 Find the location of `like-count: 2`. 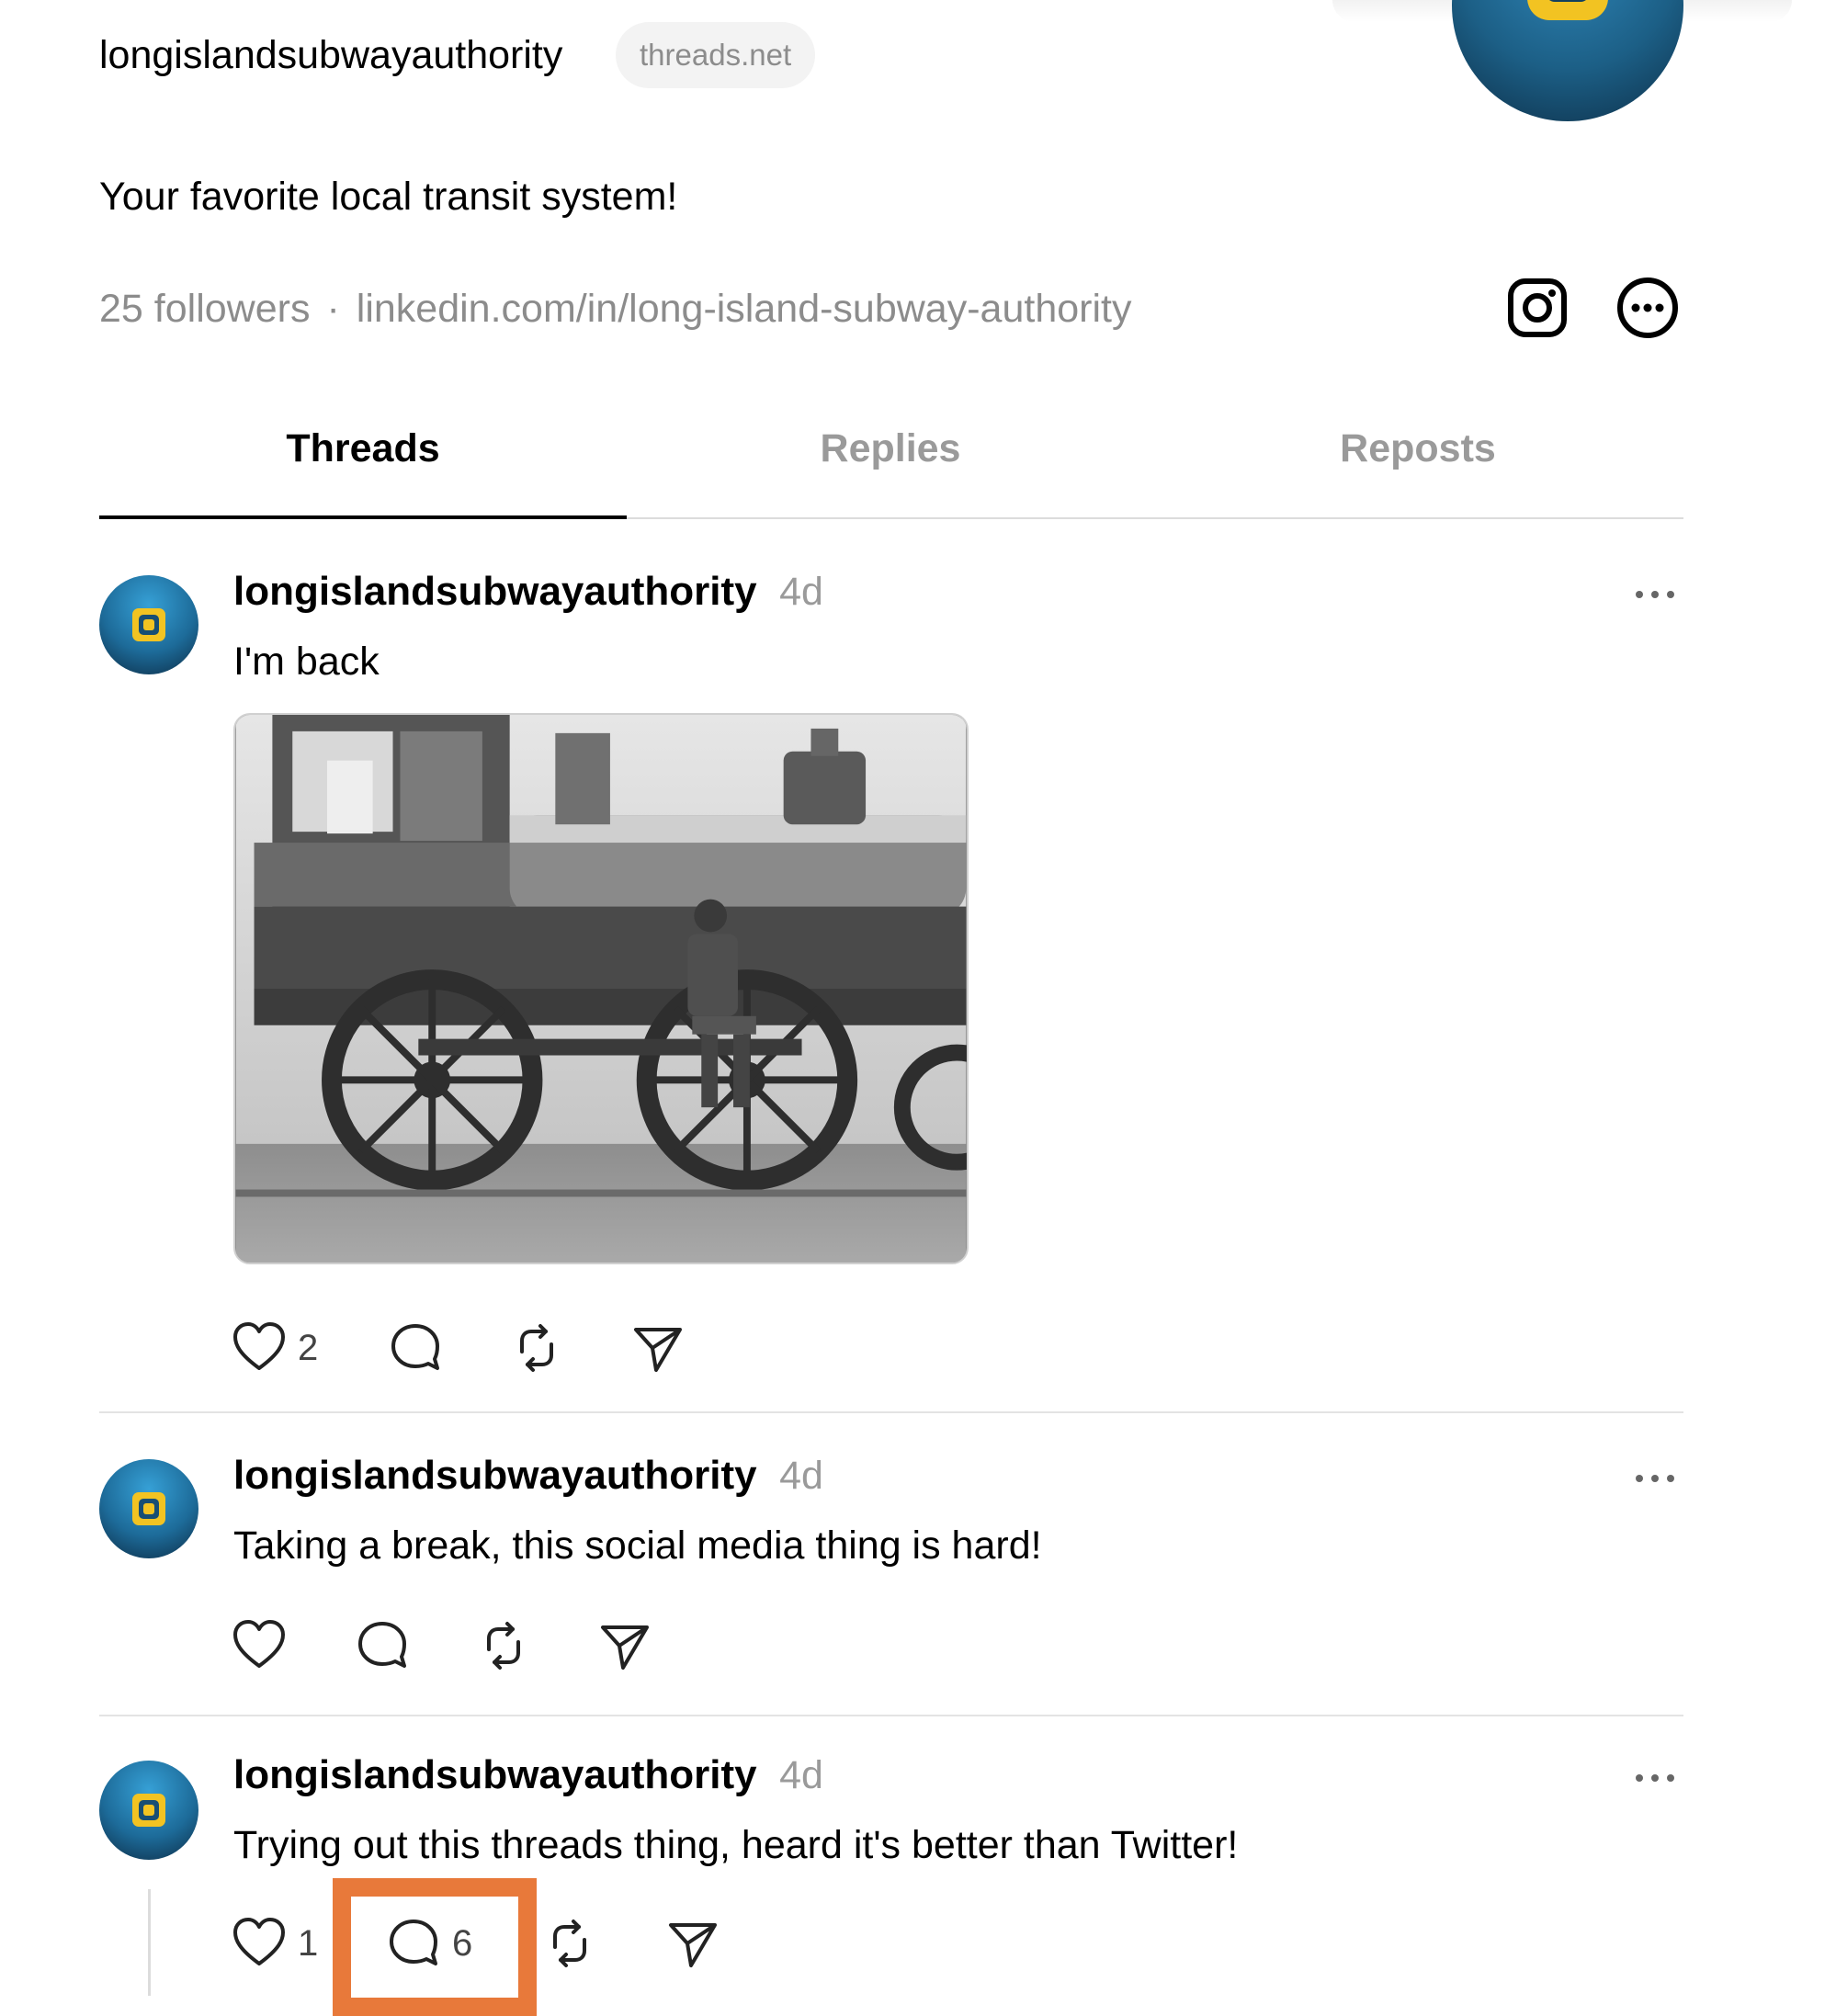

like-count: 2 is located at coordinates (308, 1348).